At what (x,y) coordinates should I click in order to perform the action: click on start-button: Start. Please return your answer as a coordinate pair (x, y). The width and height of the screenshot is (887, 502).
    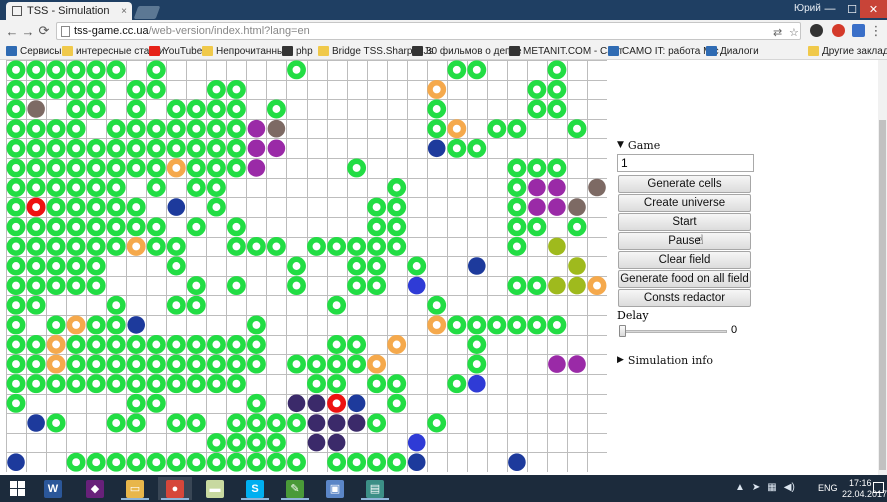
    Looking at the image, I should click on (684, 222).